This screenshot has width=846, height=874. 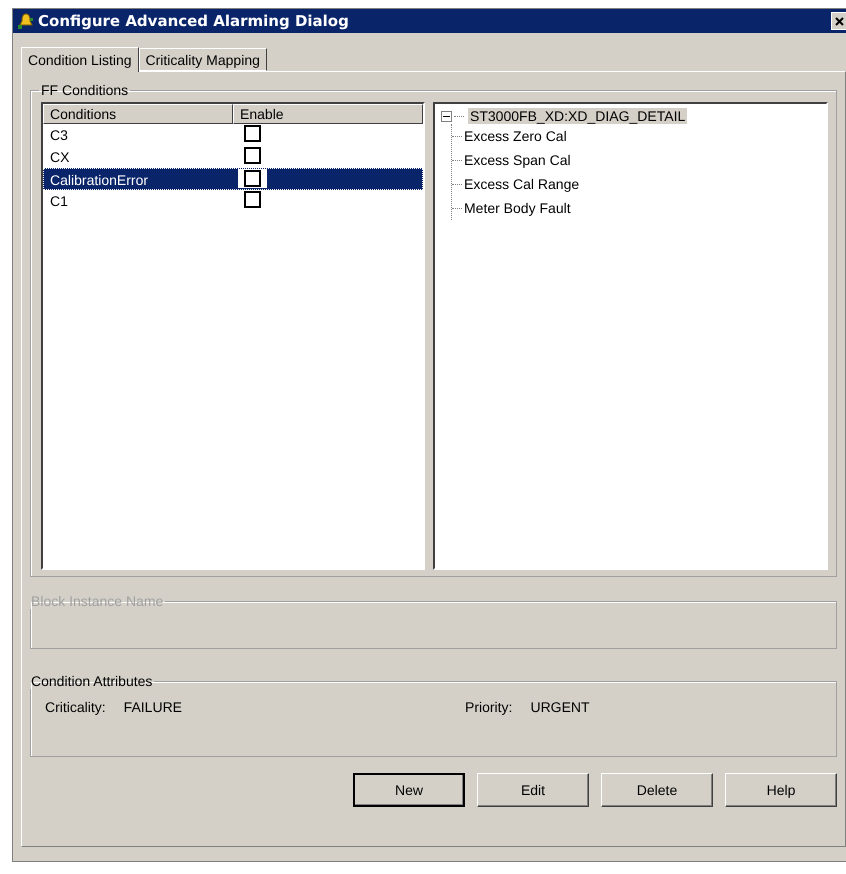 I want to click on group-title: Block Instance Name, so click(x=97, y=601).